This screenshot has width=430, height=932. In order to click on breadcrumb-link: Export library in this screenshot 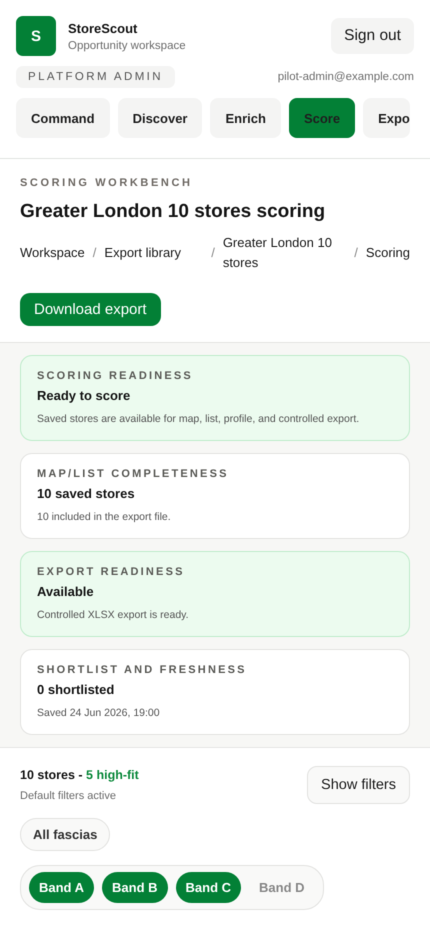, I will do `click(154, 253)`.